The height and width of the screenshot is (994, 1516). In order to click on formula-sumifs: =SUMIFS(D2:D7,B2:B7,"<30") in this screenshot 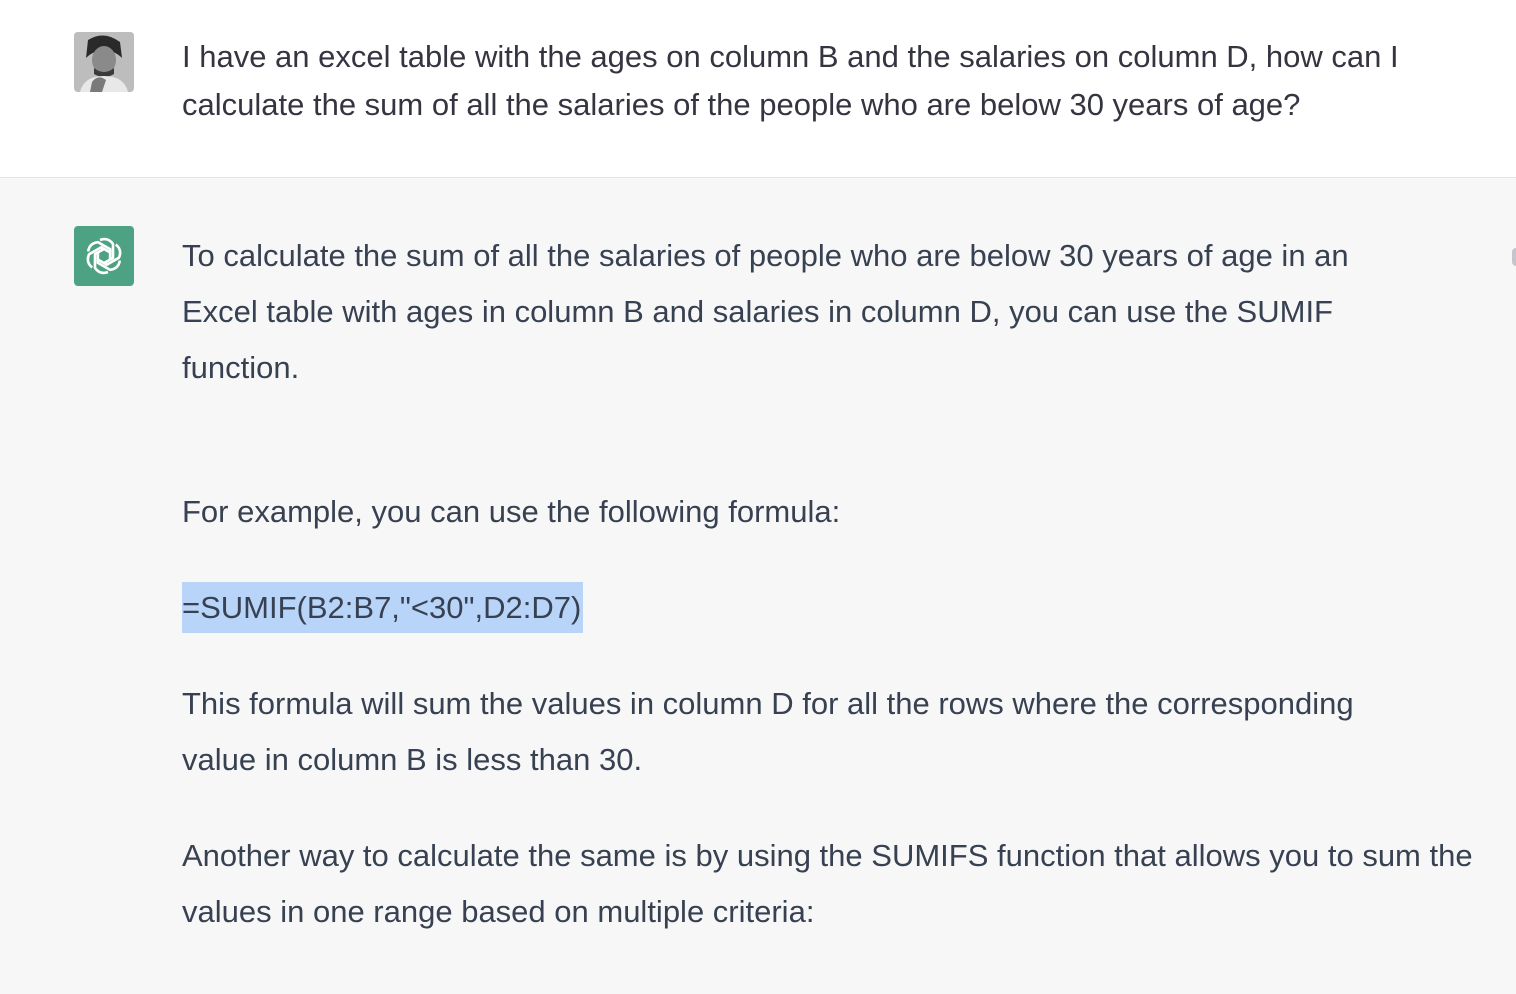, I will do `click(392, 987)`.